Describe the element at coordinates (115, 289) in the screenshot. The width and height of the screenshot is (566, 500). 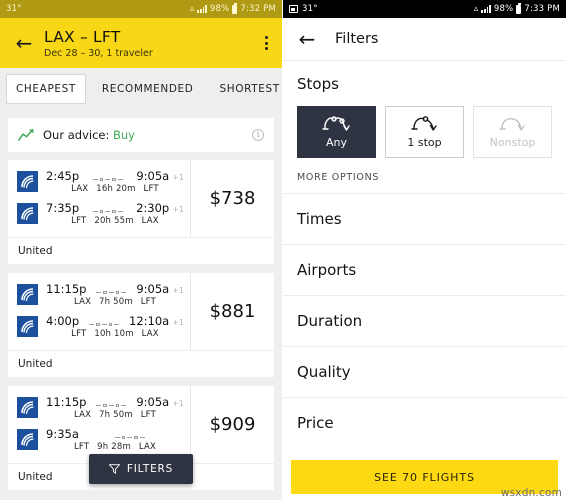
I see `flight-leg-times: 11:15p 9:05a +1` at that location.